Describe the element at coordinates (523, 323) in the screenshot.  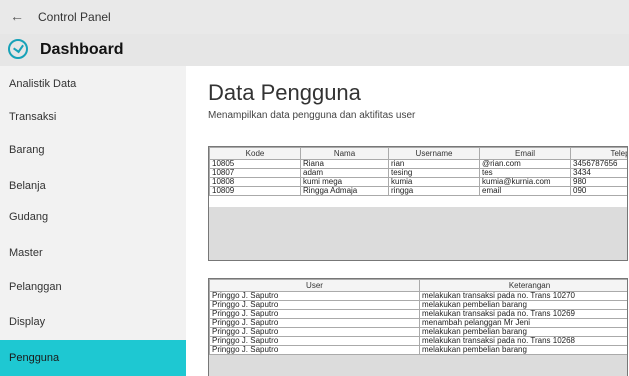
I see `cell-keterangan: menambah pelanggan Mr Jeni` at that location.